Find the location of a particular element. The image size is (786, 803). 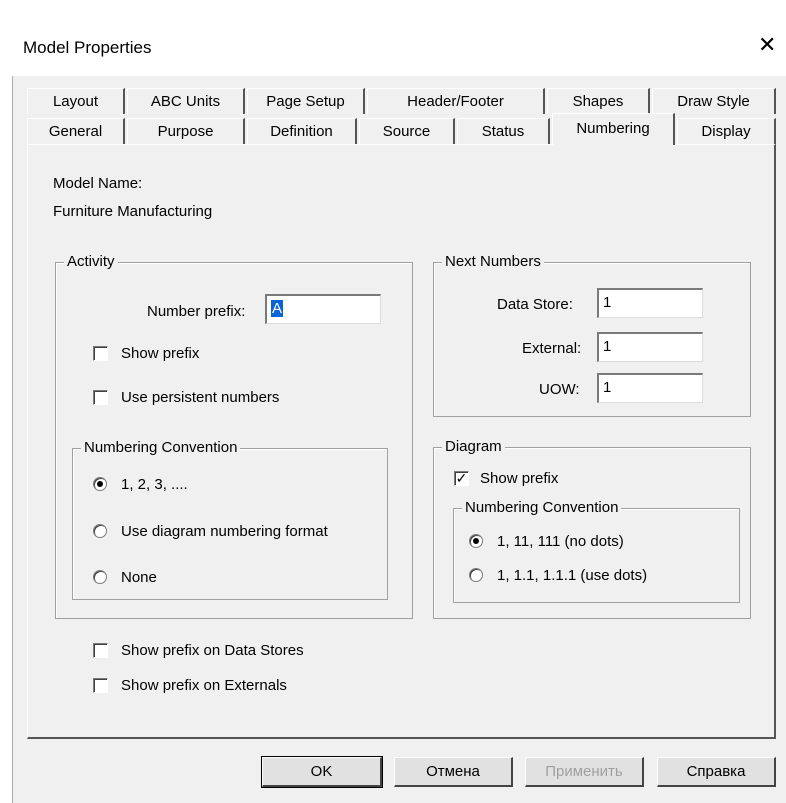

activity-convention-legend: Numbering Convention is located at coordinates (161, 448).